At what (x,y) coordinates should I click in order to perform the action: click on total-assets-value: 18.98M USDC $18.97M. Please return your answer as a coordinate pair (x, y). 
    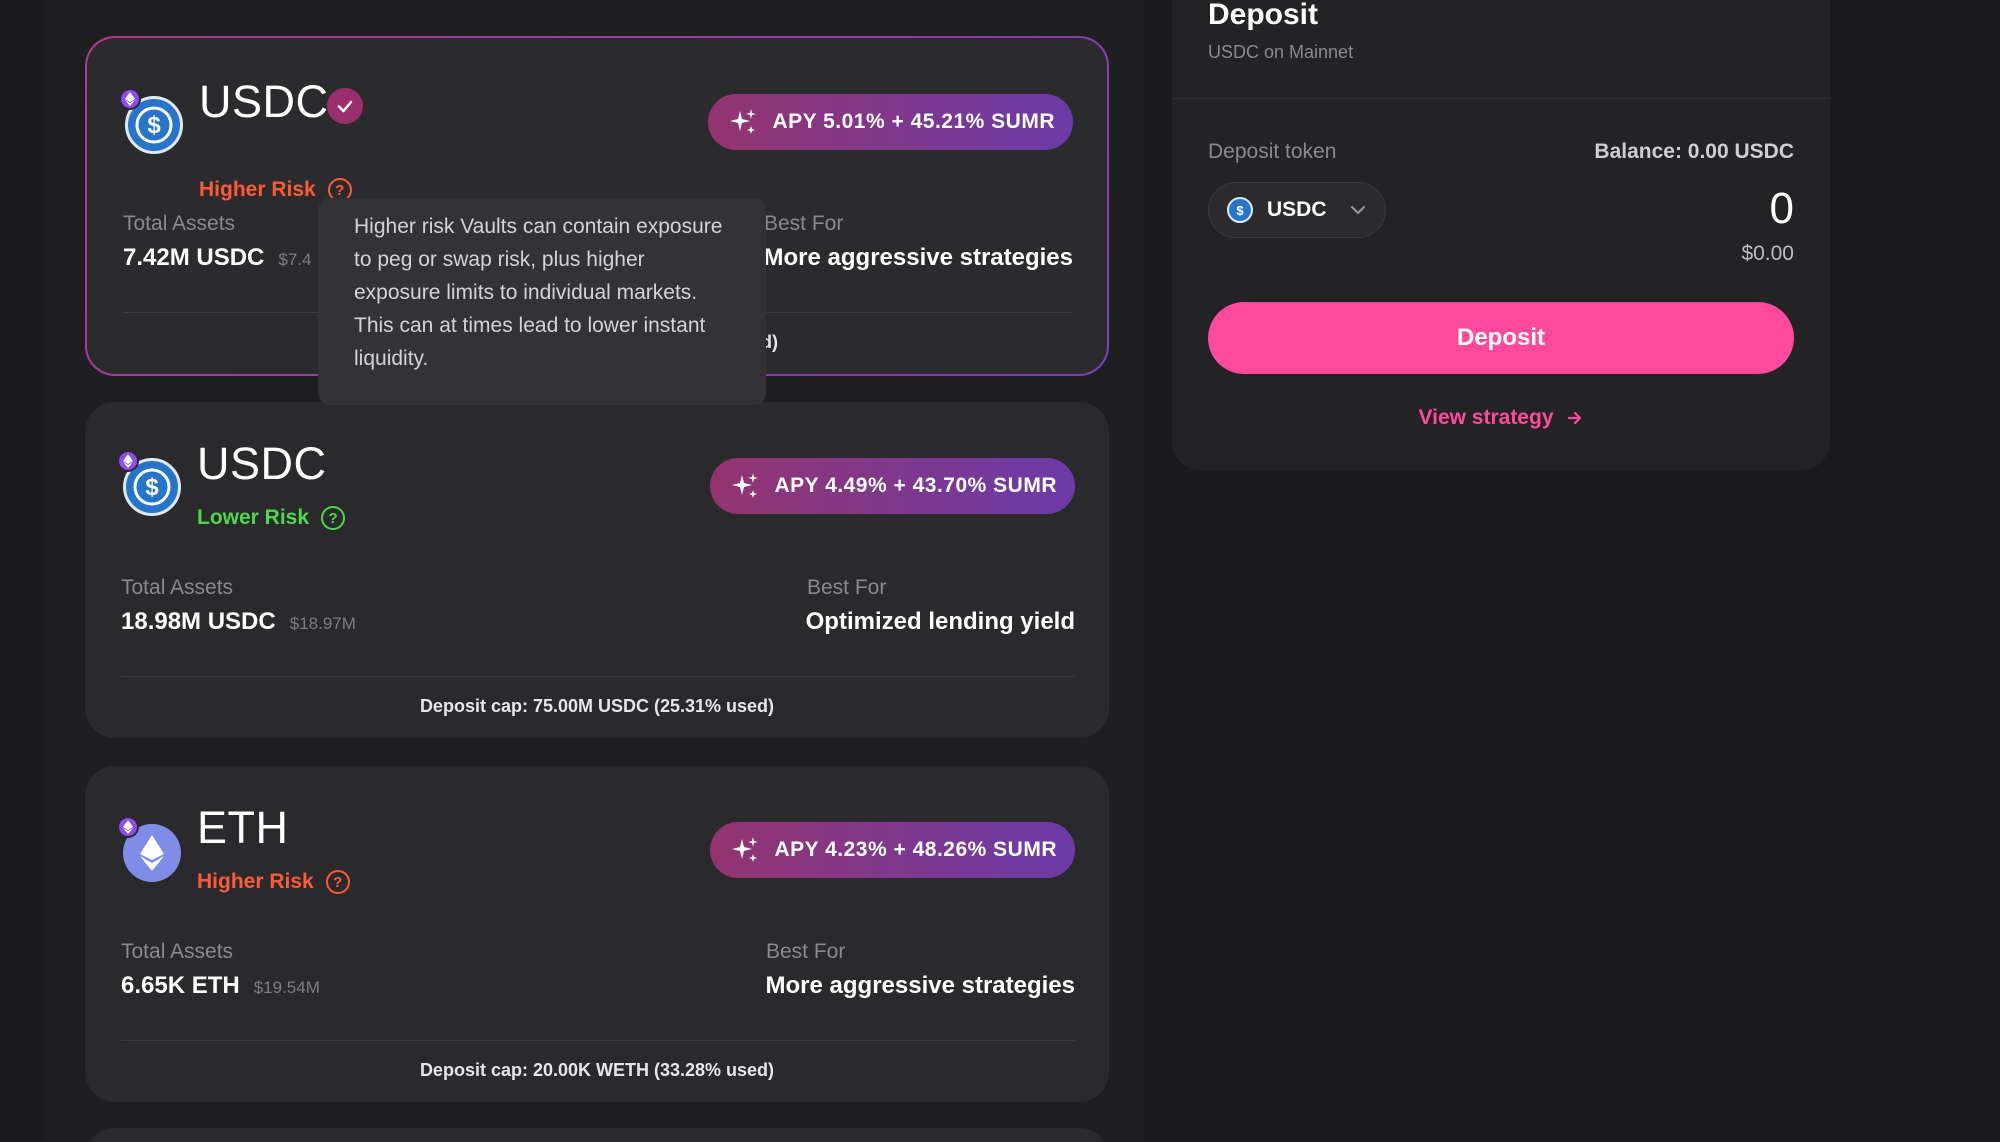
    Looking at the image, I should click on (238, 622).